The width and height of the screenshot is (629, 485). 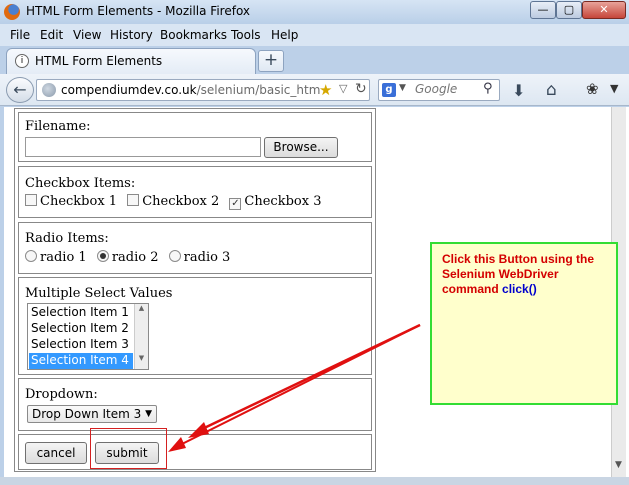 I want to click on multiselect-option-4: Selection Item 4, so click(x=81, y=361).